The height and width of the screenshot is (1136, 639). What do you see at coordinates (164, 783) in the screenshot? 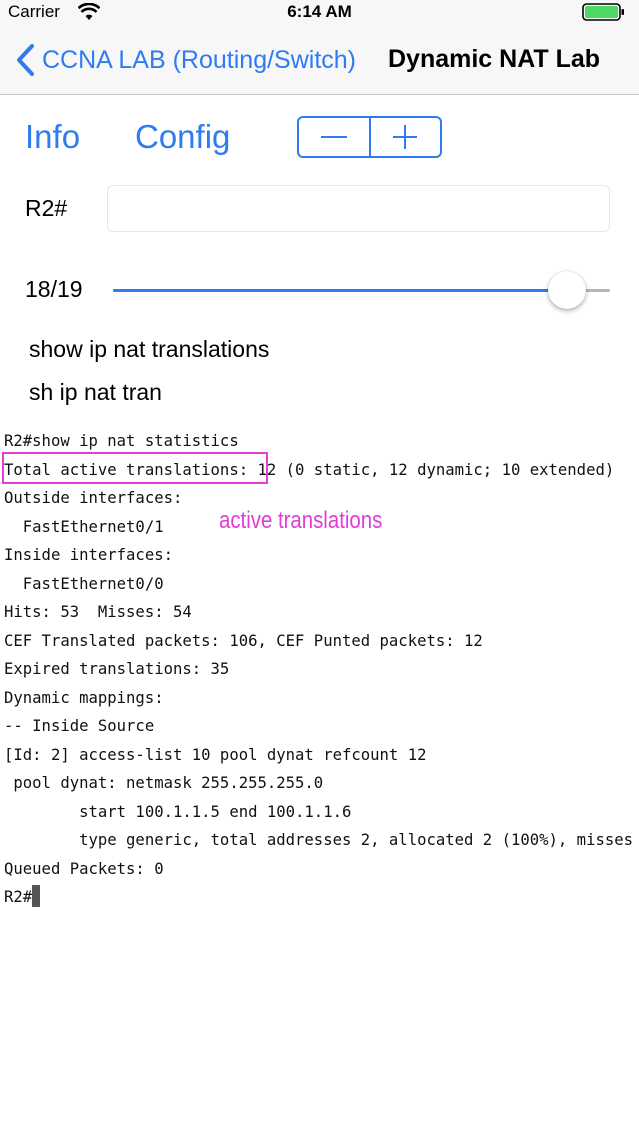
I see `terminal-line: pool dynat: netmask 255.255.255.0` at bounding box center [164, 783].